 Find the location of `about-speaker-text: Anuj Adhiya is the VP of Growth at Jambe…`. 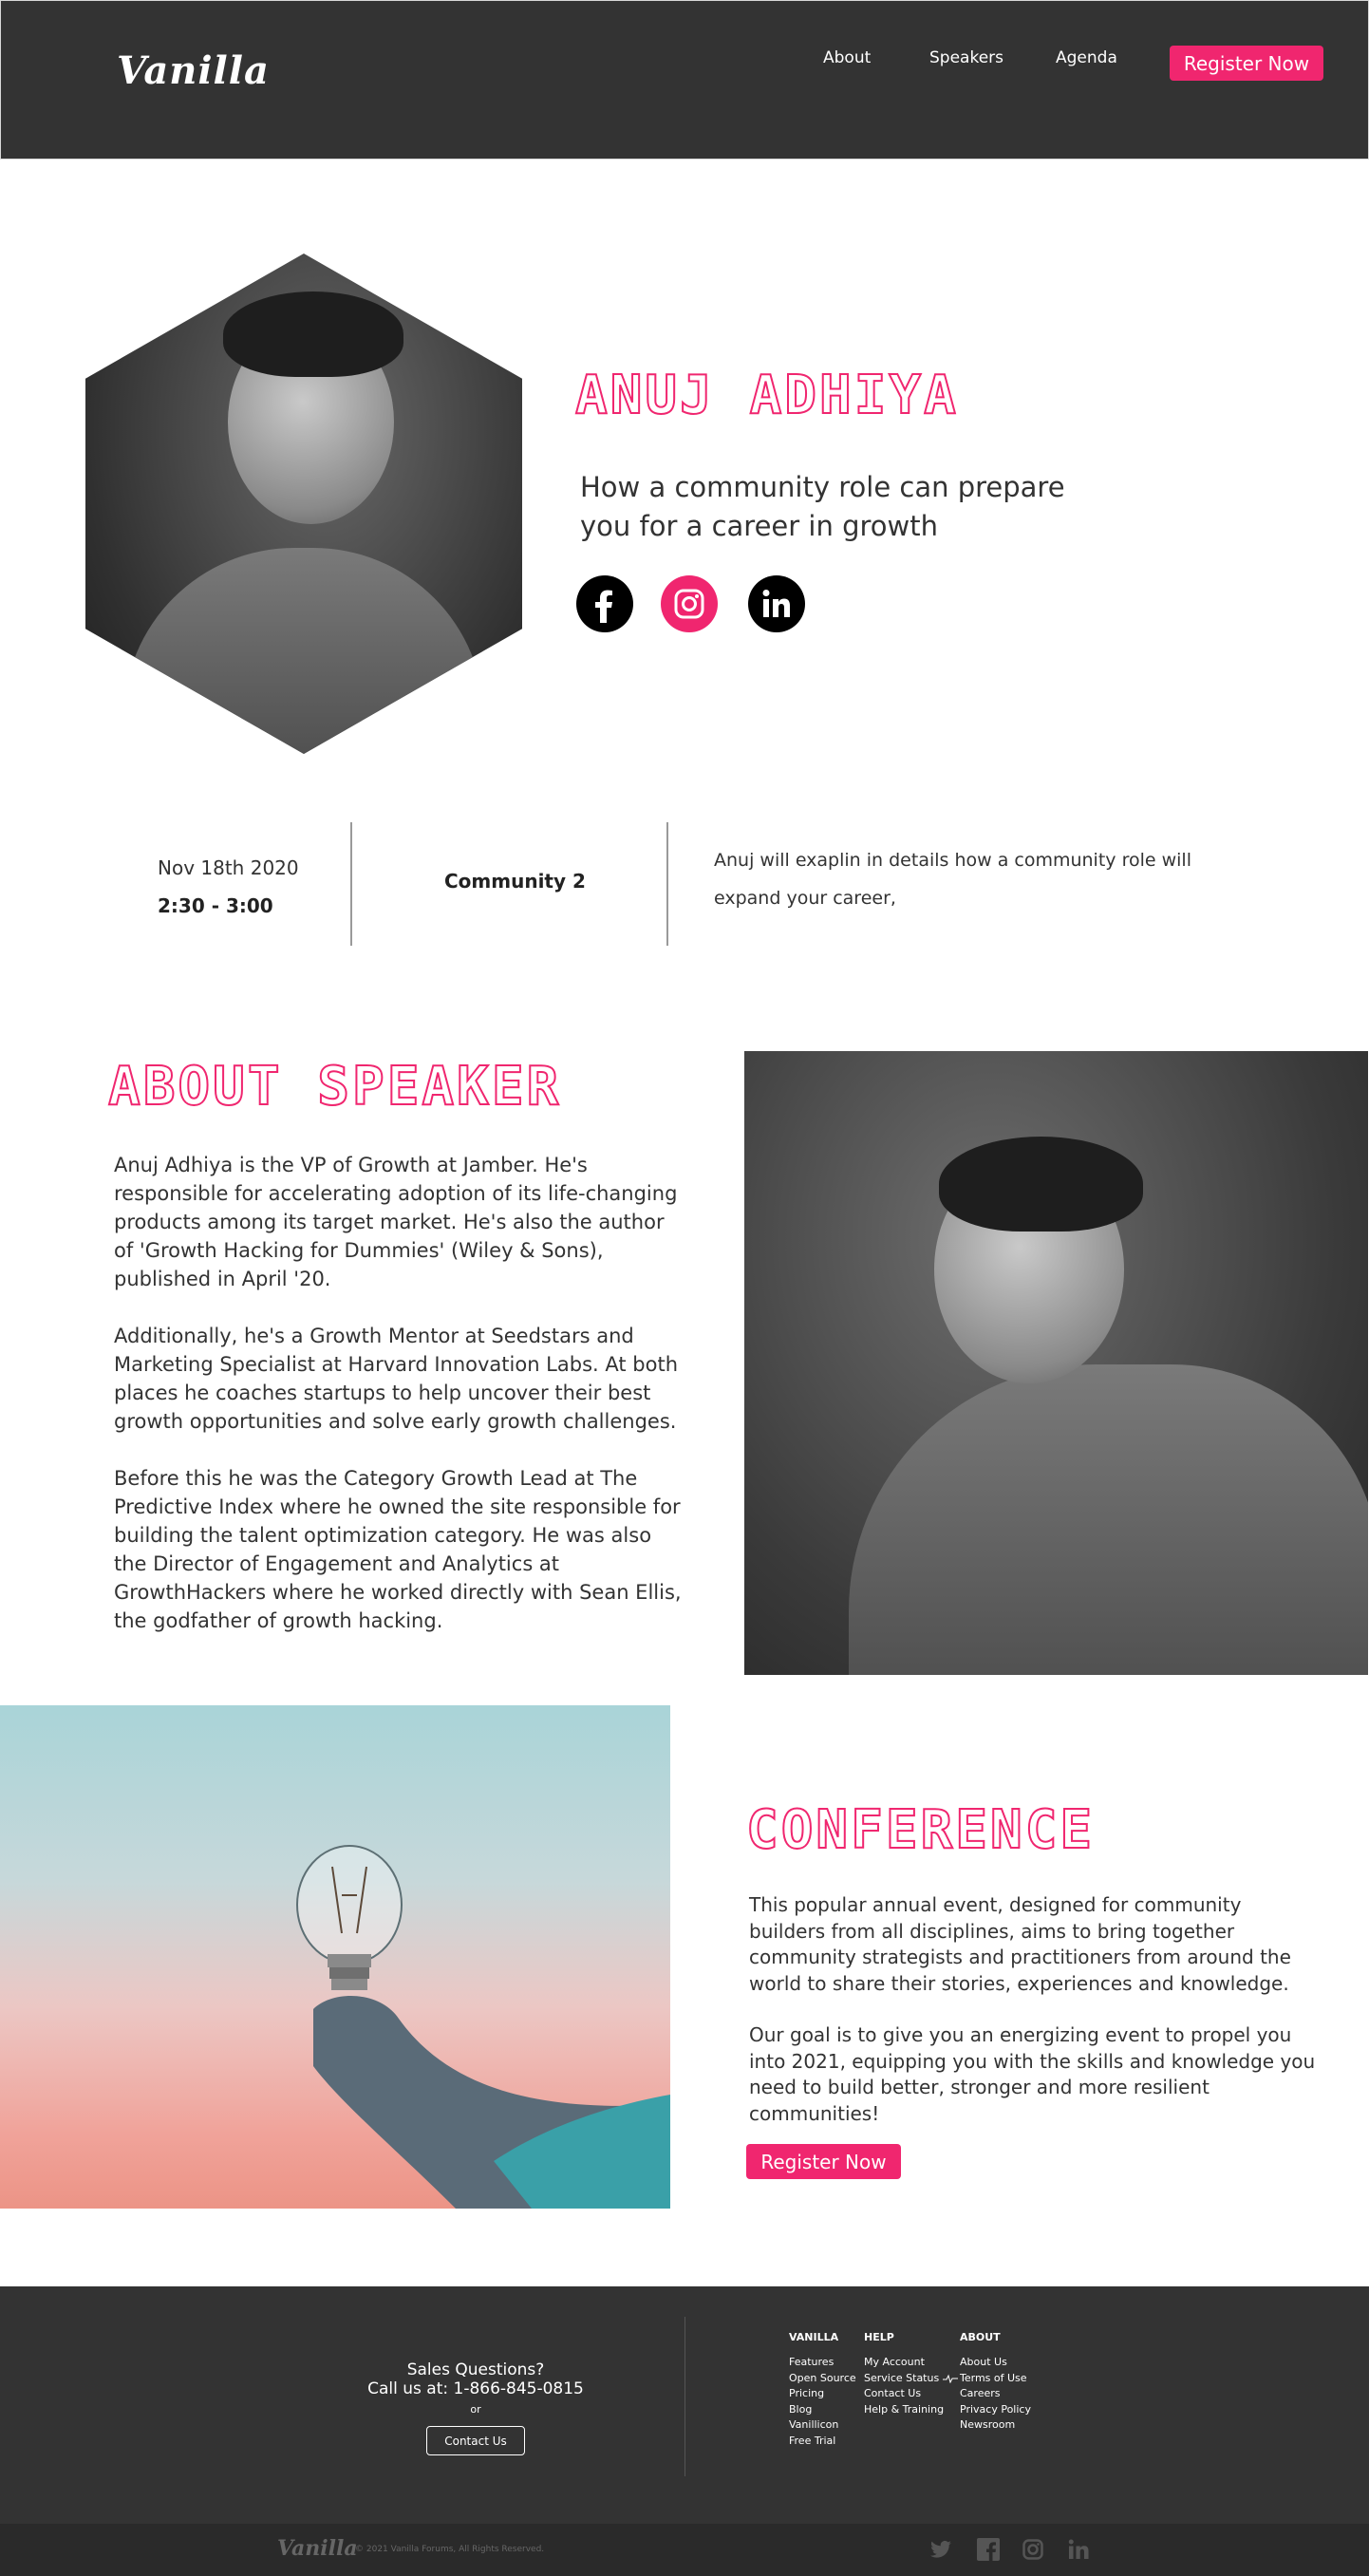

about-speaker-text: Anuj Adhiya is the VP of Growth at Jambe… is located at coordinates (399, 1393).